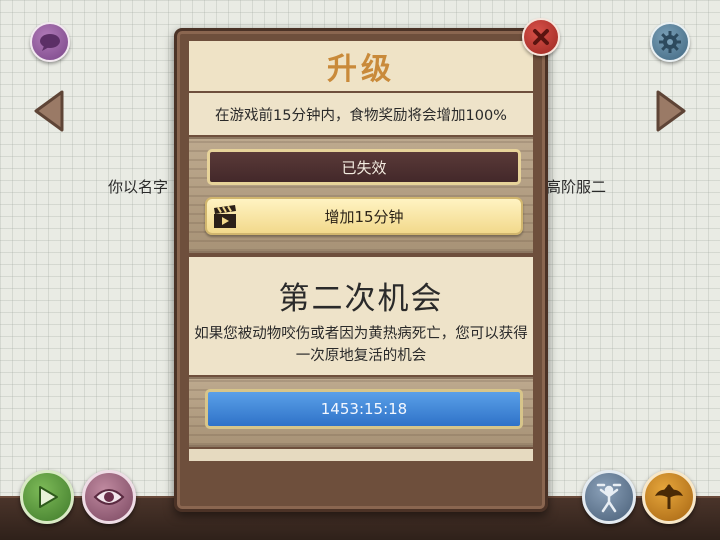  Describe the element at coordinates (576, 187) in the screenshot. I see `side-text-right: 高阶服二` at that location.